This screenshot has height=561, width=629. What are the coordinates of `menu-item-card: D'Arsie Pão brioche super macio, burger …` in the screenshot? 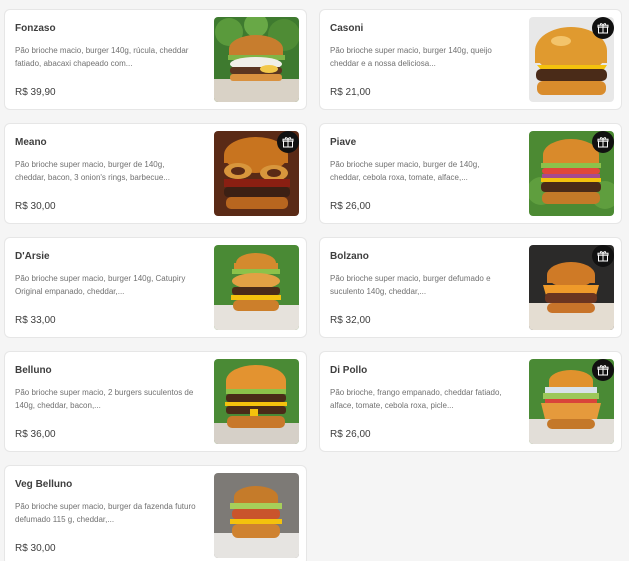 It's located at (155, 287).